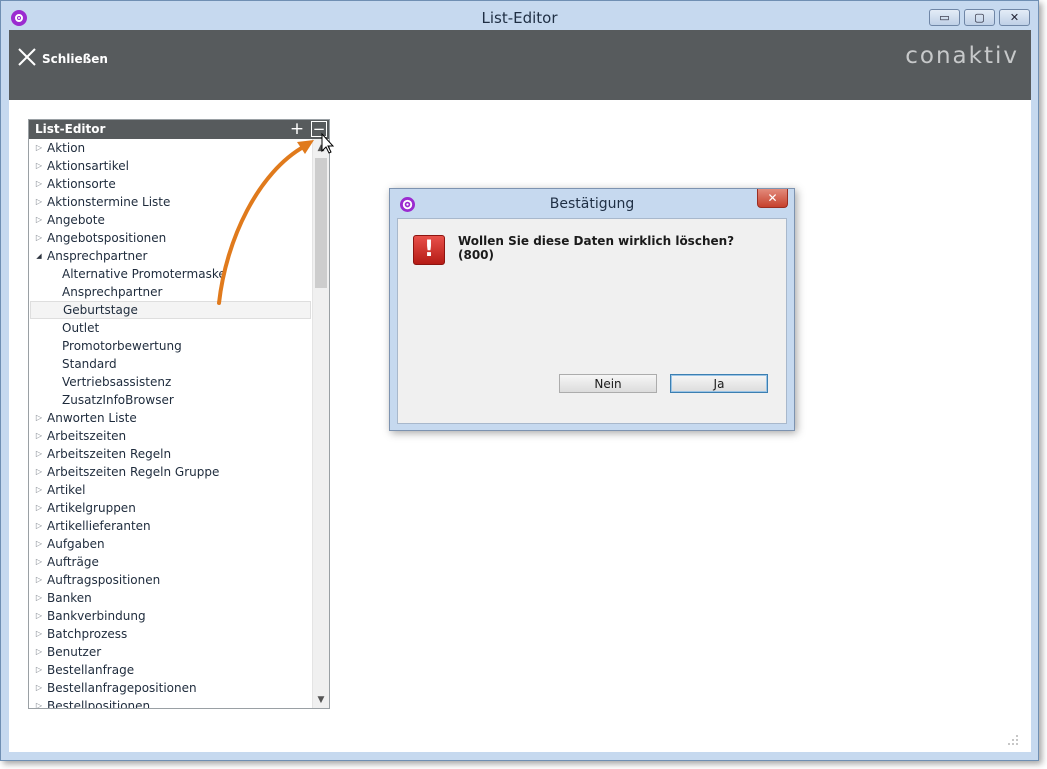  Describe the element at coordinates (319, 129) in the screenshot. I see `remove-item-button: −` at that location.